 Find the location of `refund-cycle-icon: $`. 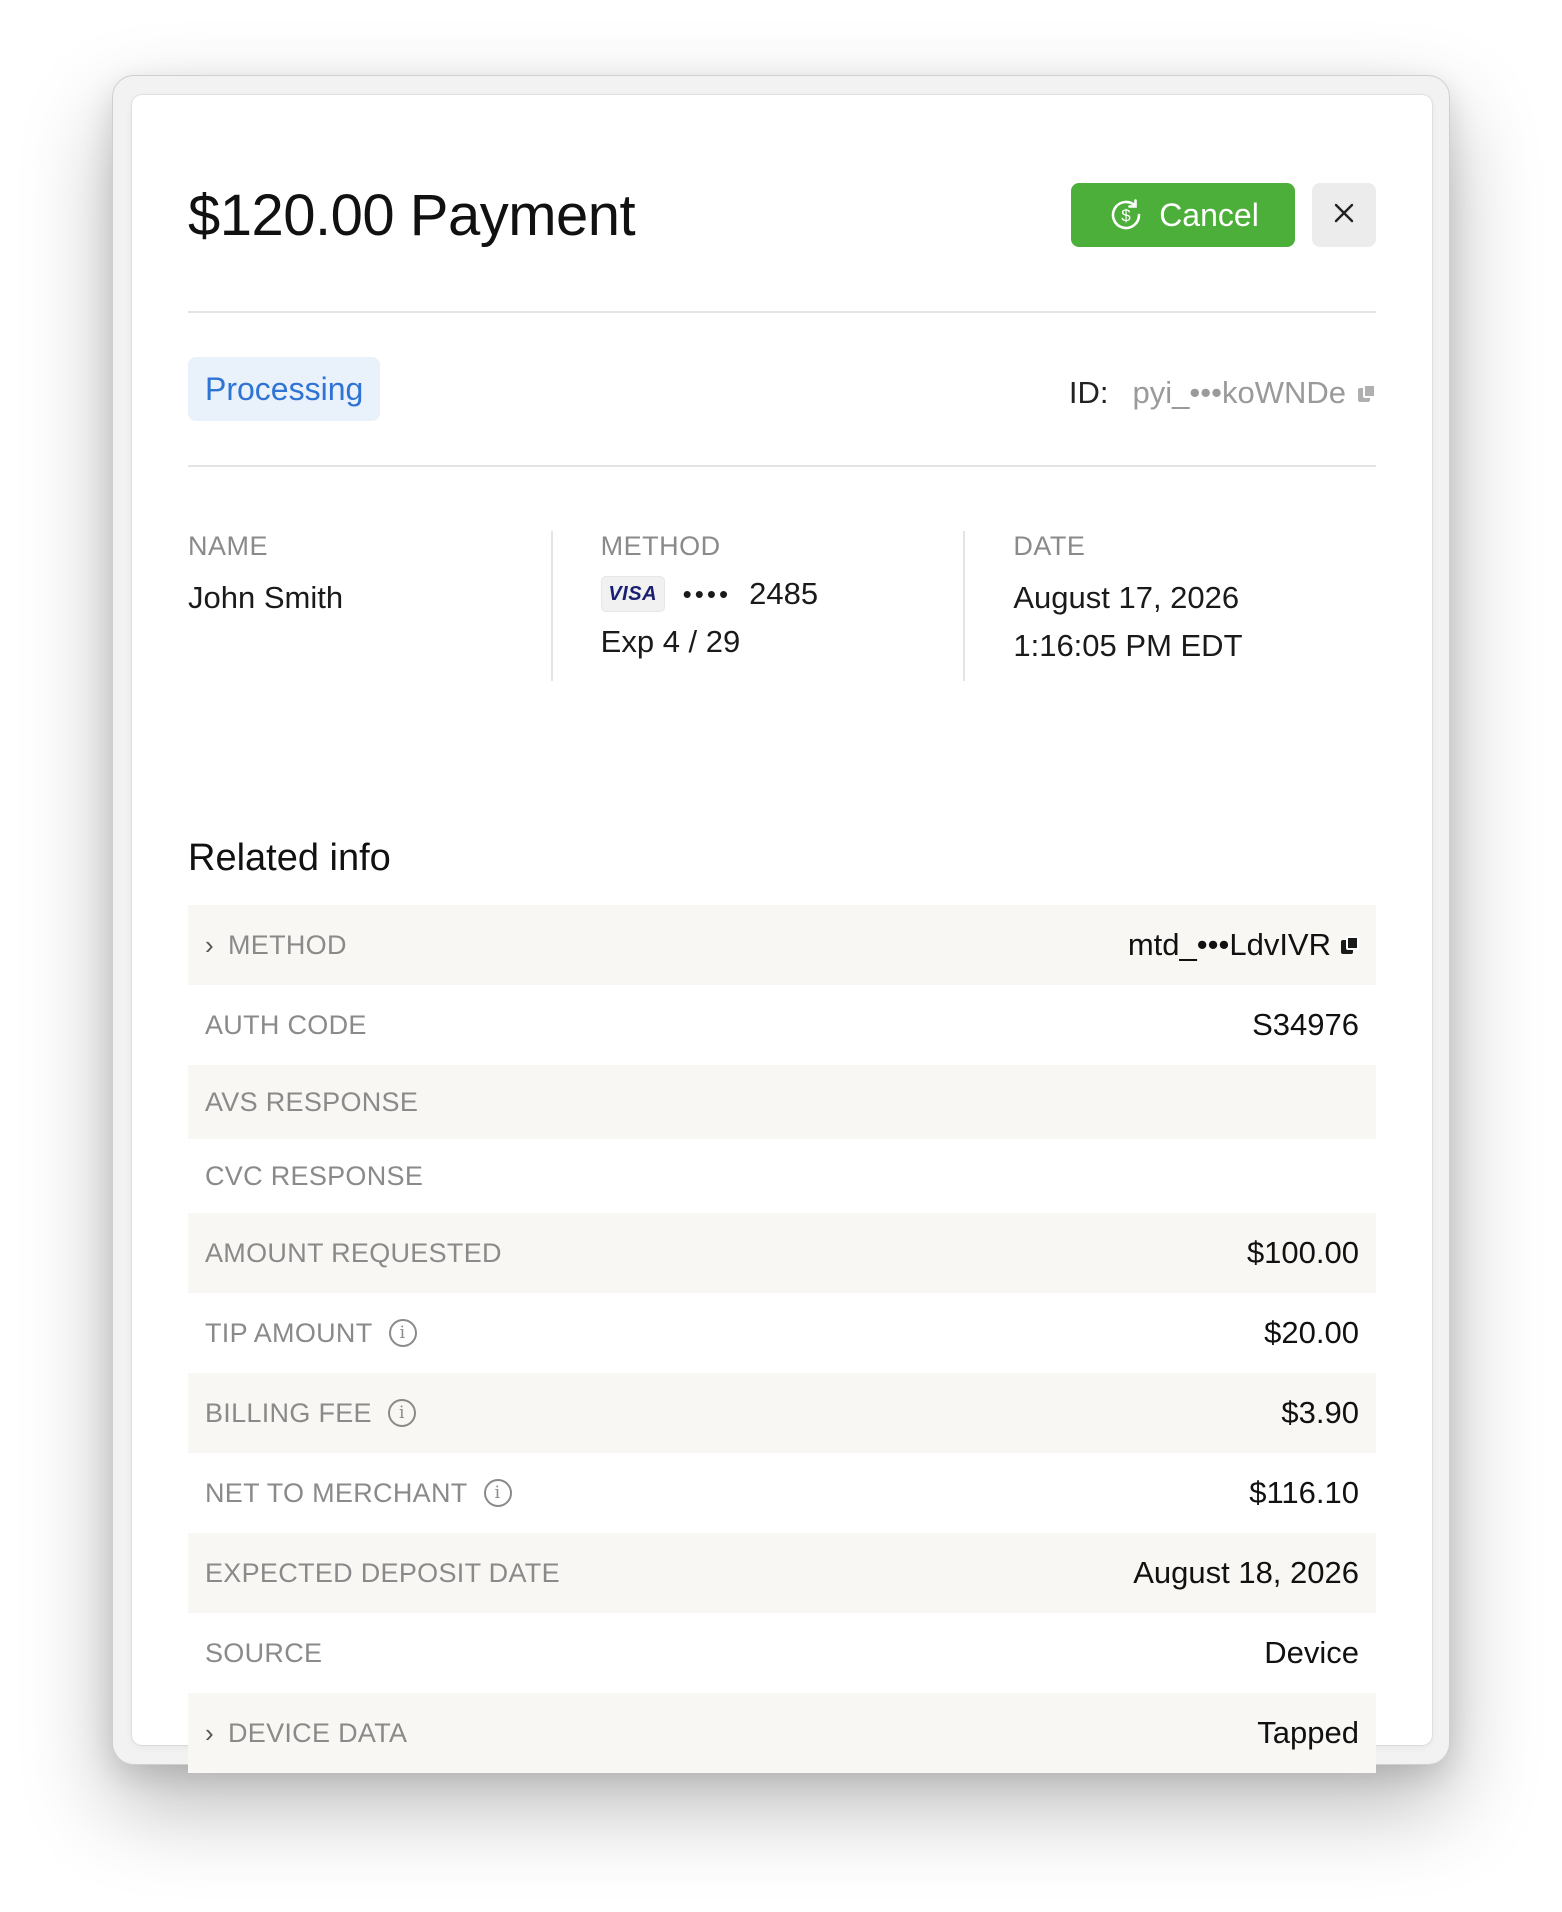

refund-cycle-icon: $ is located at coordinates (1126, 215).